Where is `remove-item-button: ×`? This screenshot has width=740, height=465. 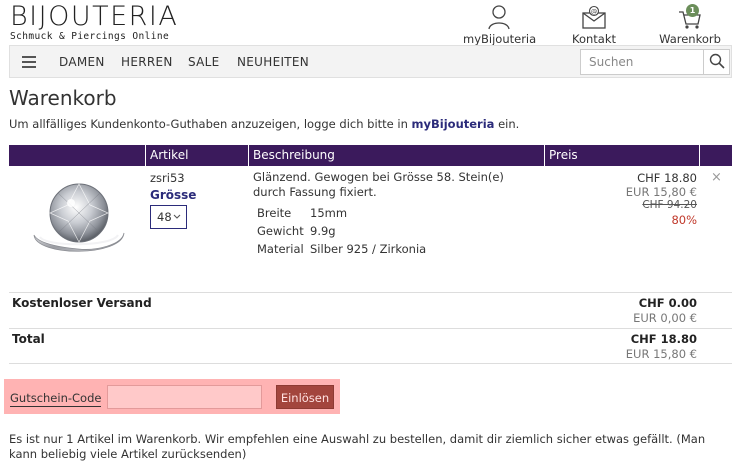
remove-item-button: × is located at coordinates (716, 177).